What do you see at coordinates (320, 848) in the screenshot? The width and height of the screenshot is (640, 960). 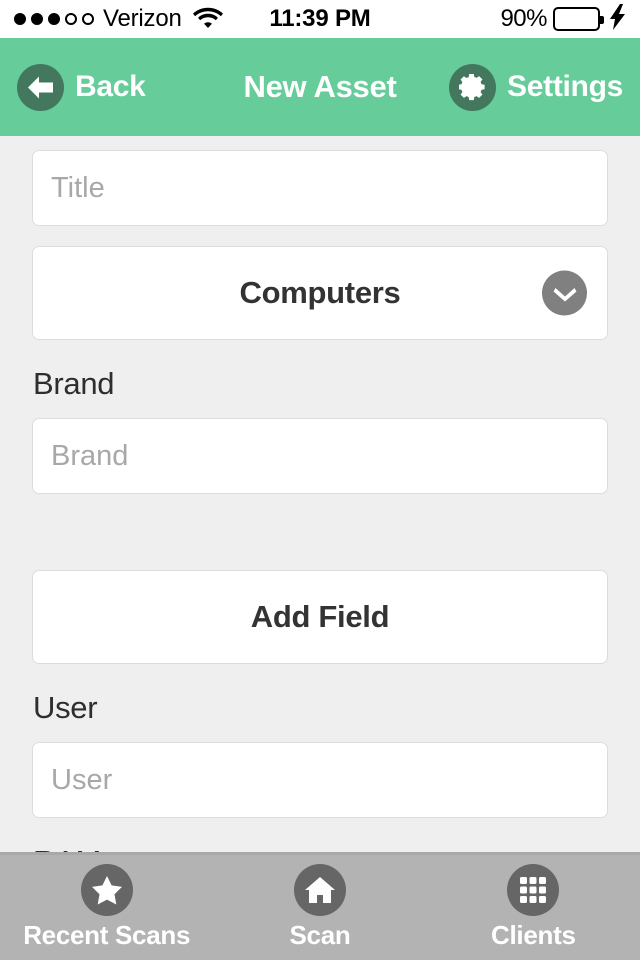 I see `ram-label: RAM` at bounding box center [320, 848].